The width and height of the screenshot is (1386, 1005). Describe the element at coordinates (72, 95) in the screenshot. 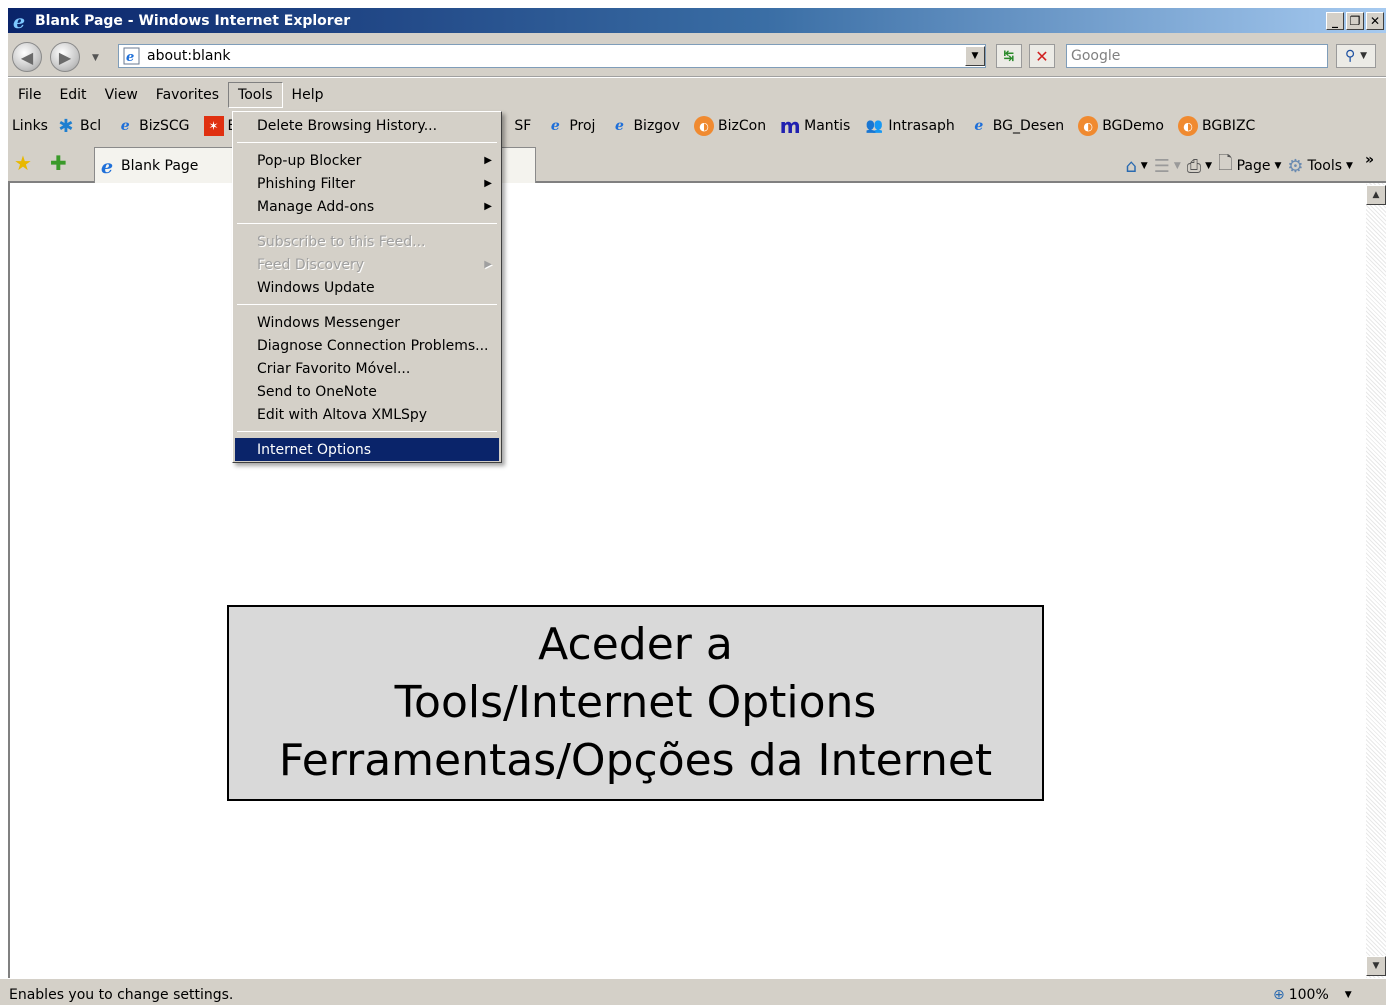

I see `menu-edit: Edit` at that location.